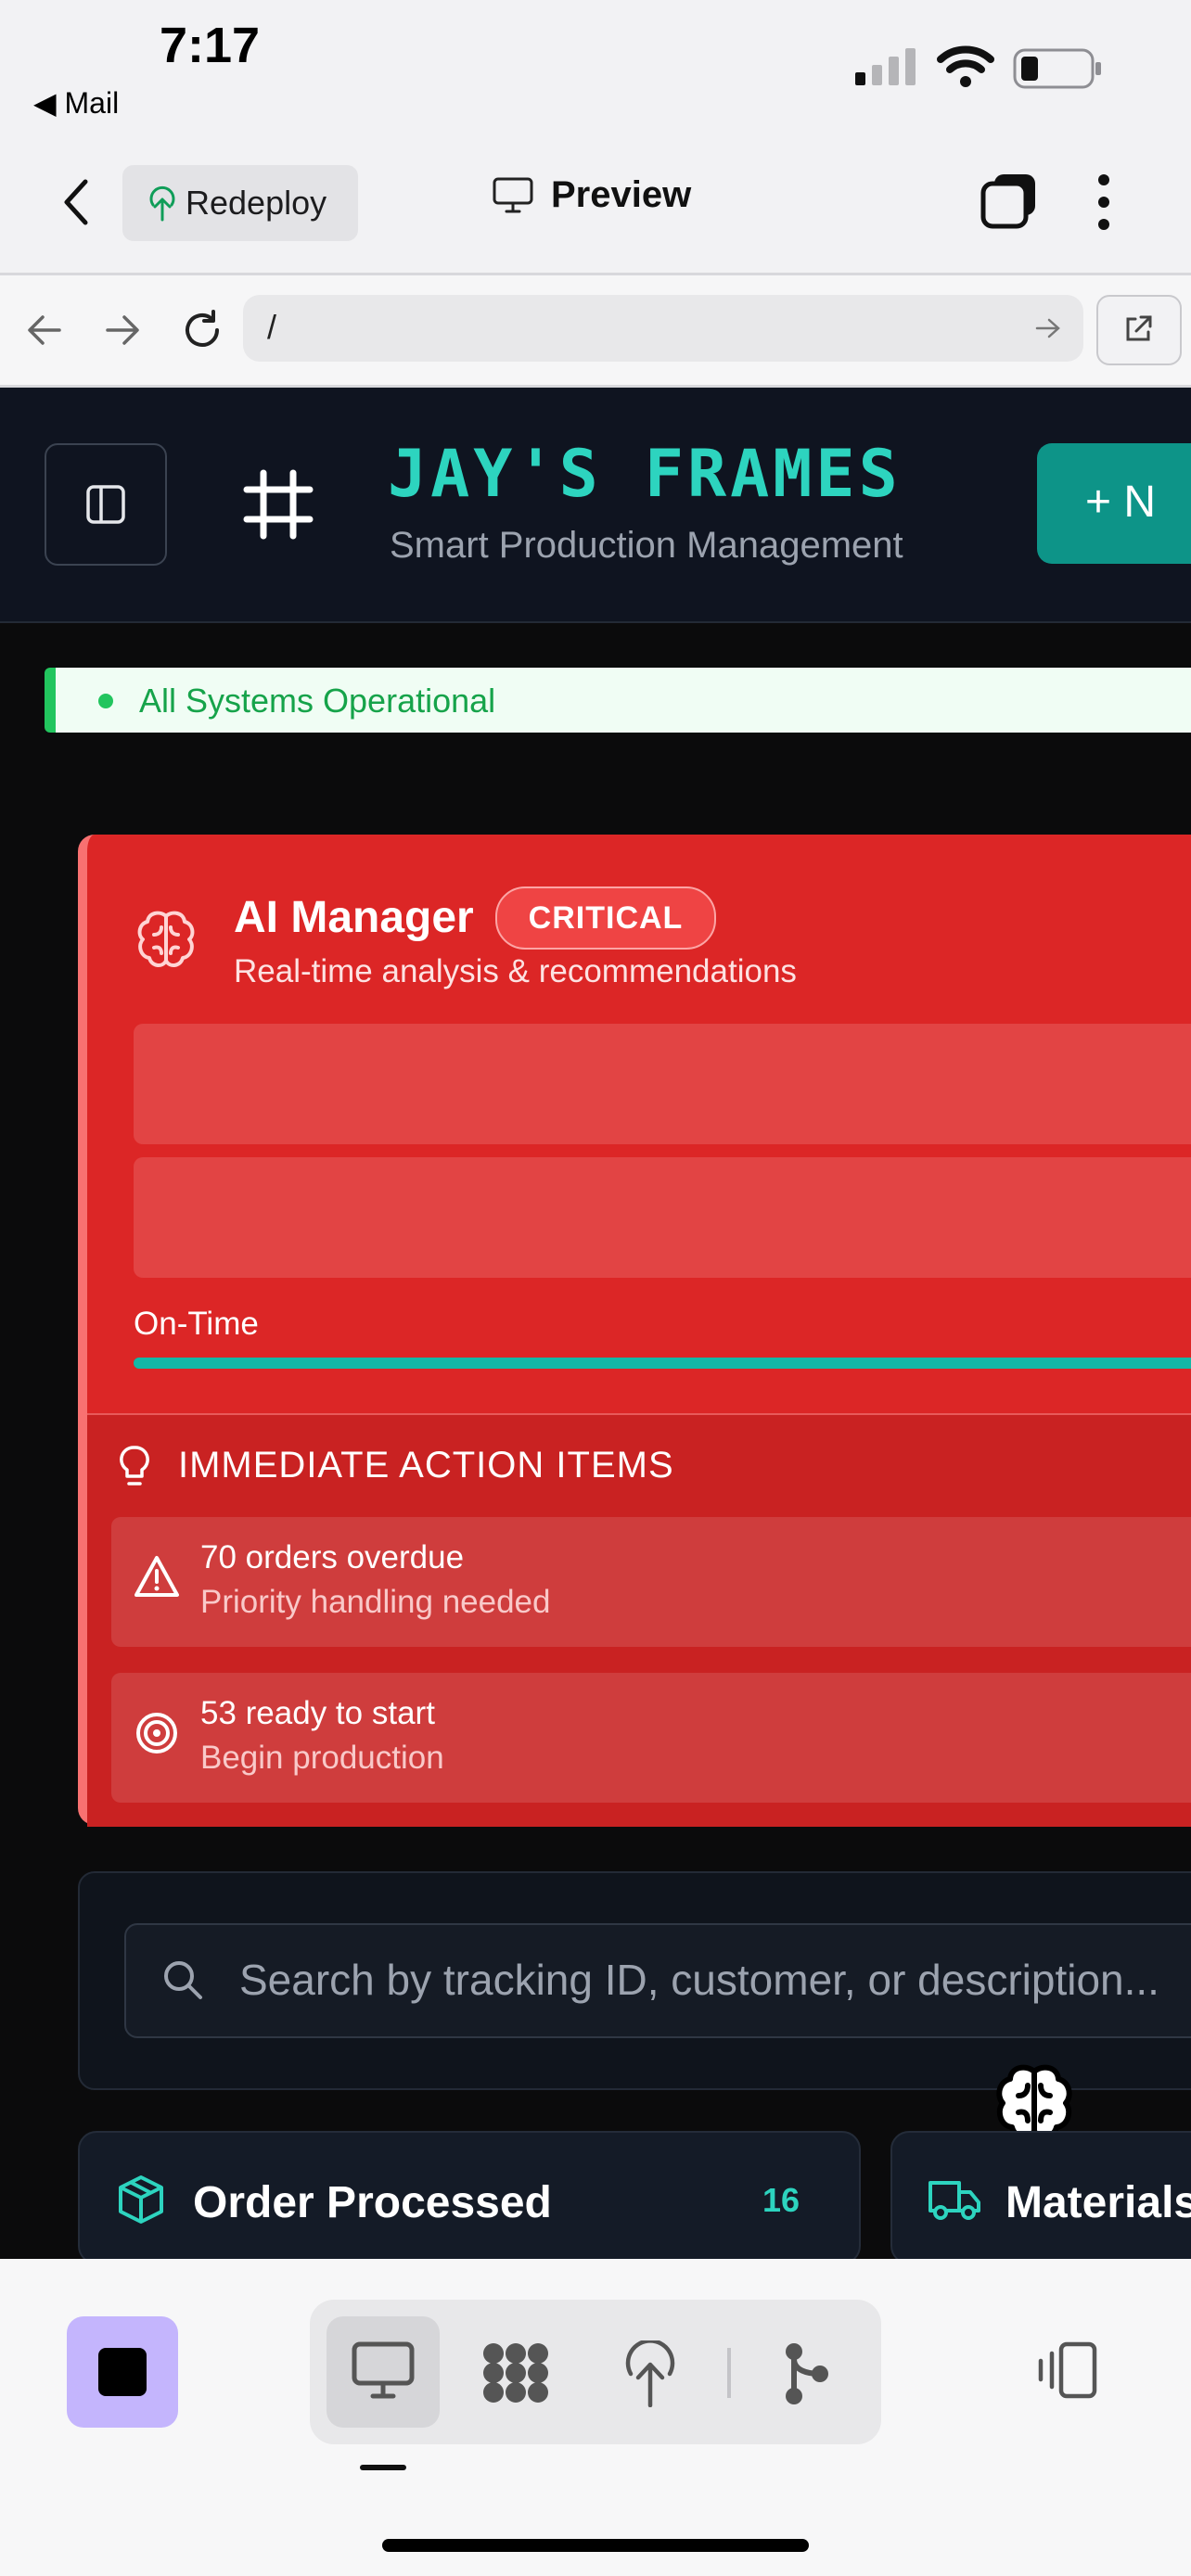 The height and width of the screenshot is (2576, 1191). What do you see at coordinates (166, 939) in the screenshot?
I see `brain-icon` at bounding box center [166, 939].